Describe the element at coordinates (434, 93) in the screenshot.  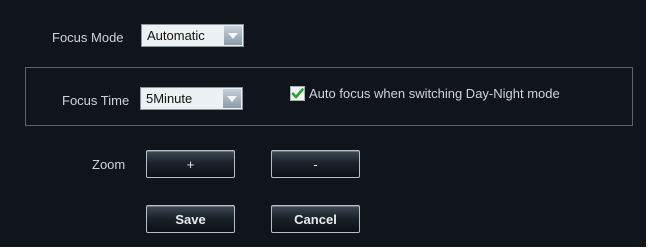
I see `auto-focus-label: Auto focus when switching Day-Night mode` at that location.